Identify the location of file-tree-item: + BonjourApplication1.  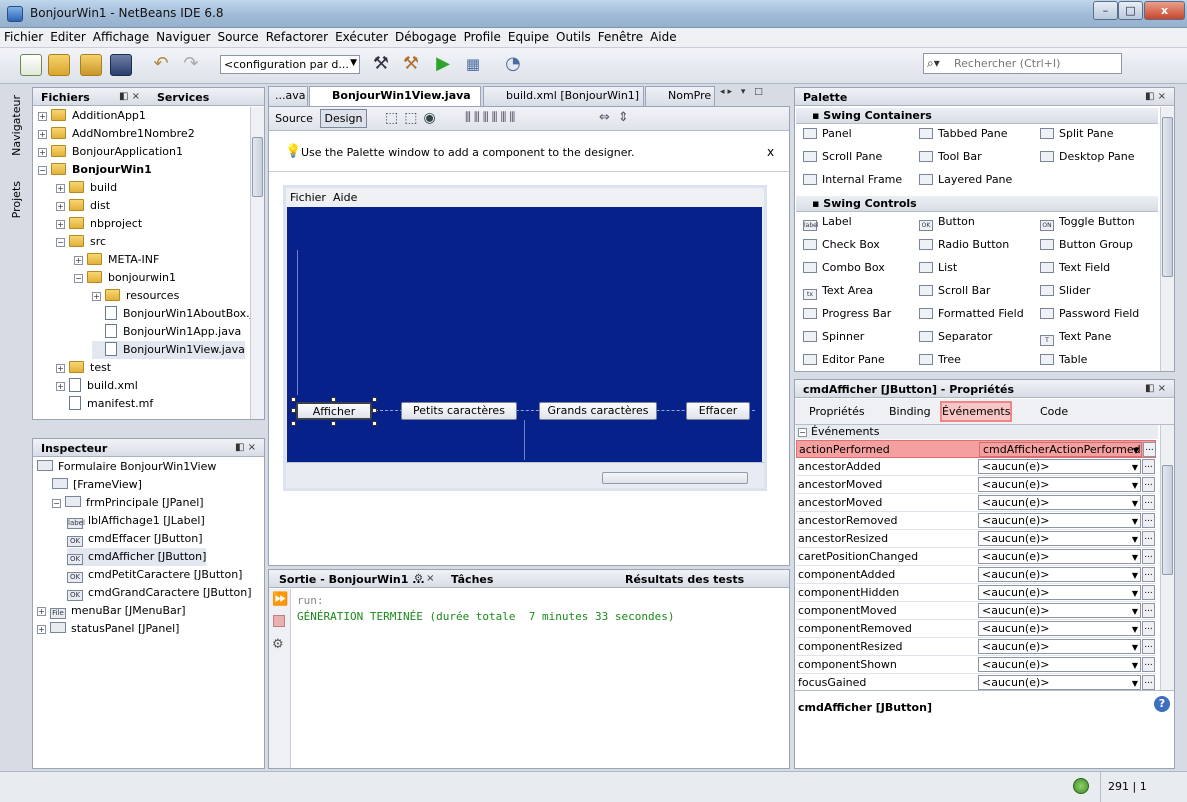
(110, 152).